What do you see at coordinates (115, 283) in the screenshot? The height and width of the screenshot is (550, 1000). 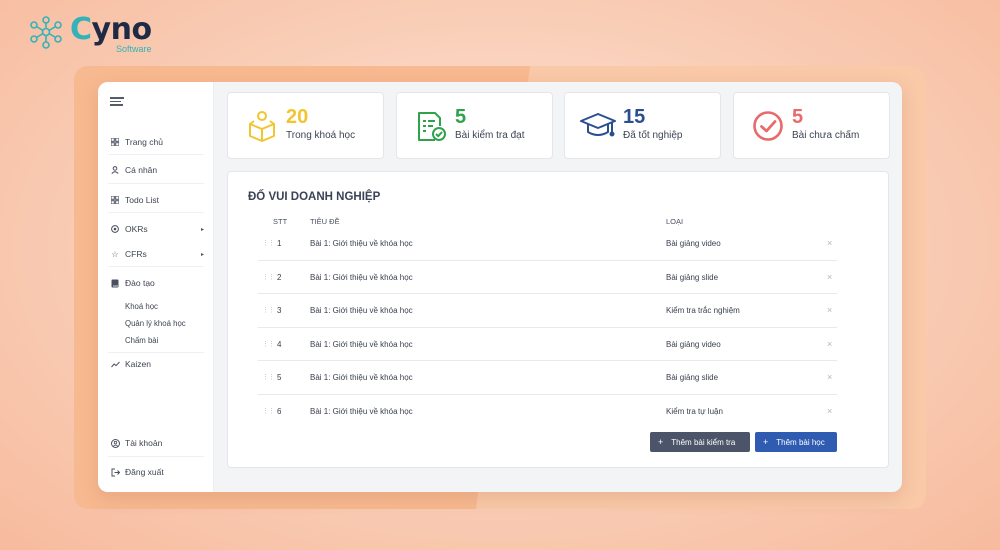 I see `book-icon` at bounding box center [115, 283].